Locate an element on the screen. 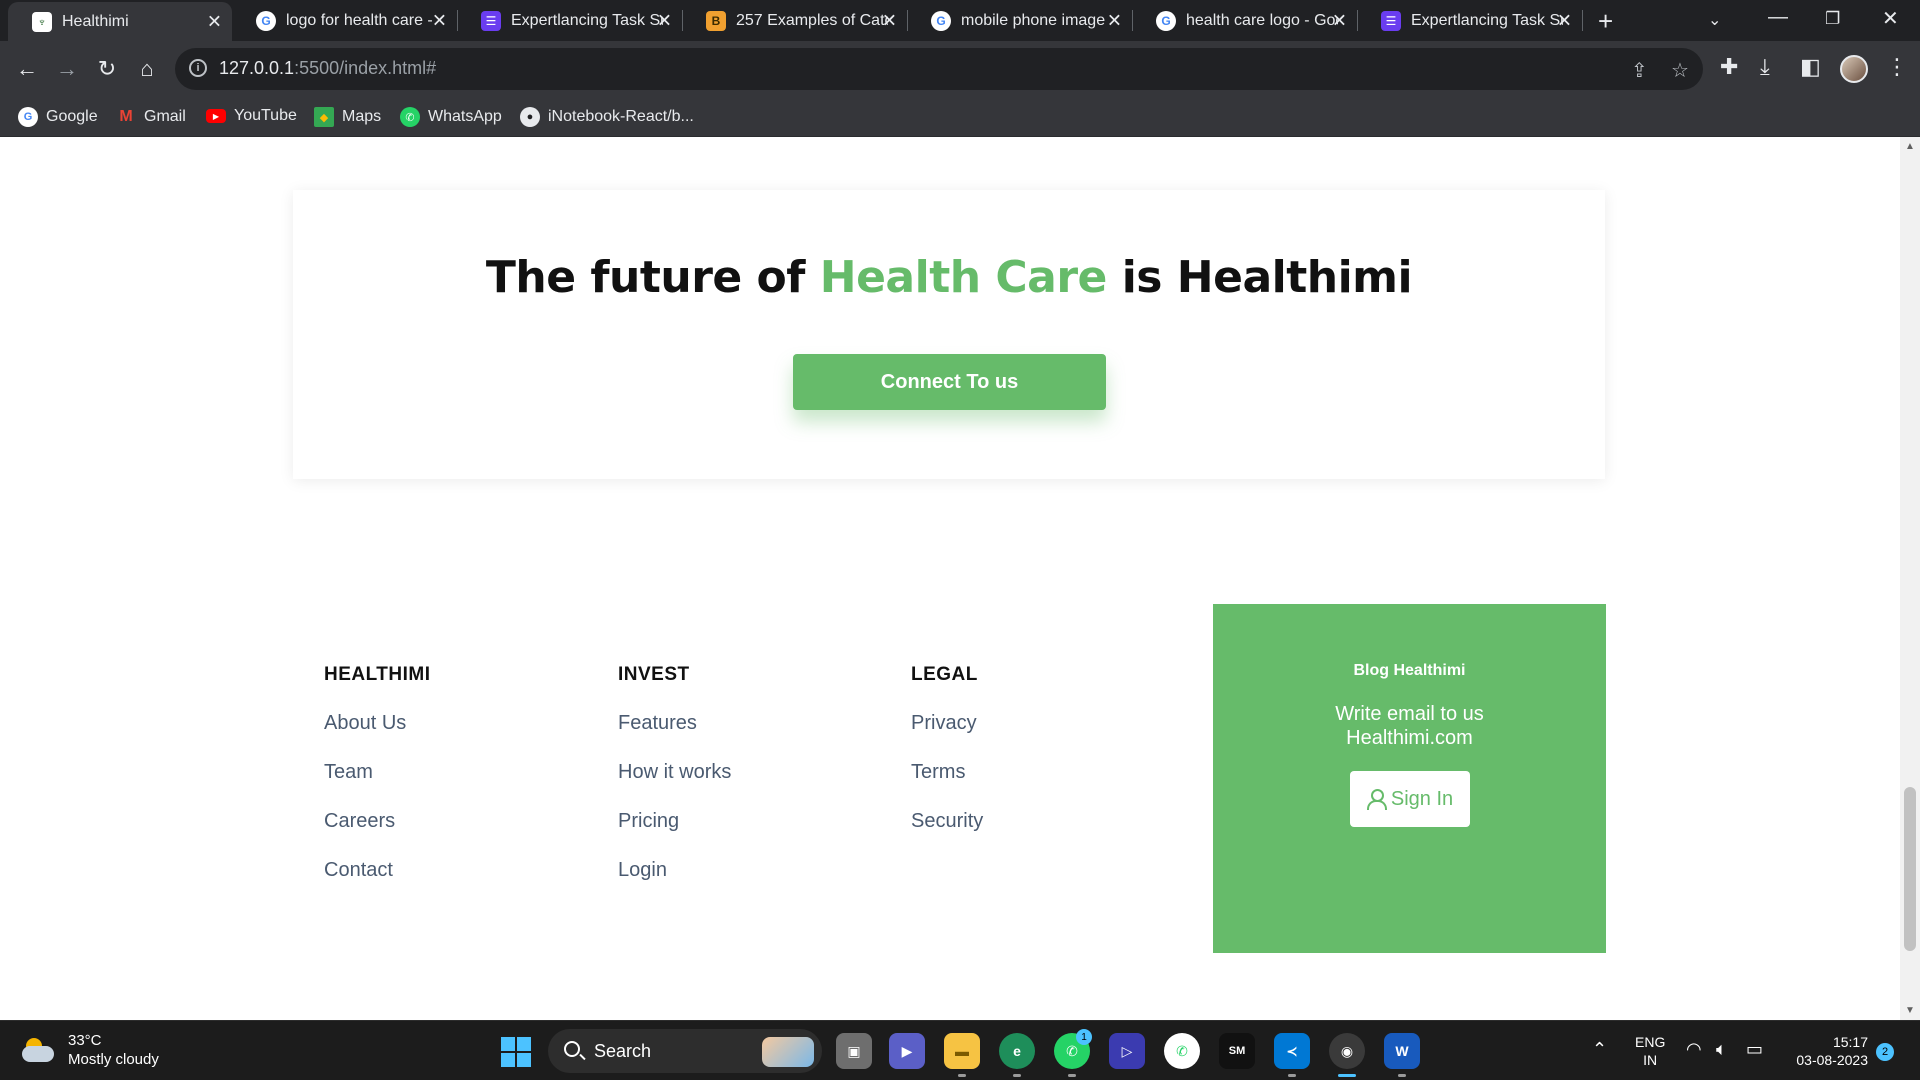 This screenshot has width=1920, height=1080. profile-avatar is located at coordinates (1854, 69).